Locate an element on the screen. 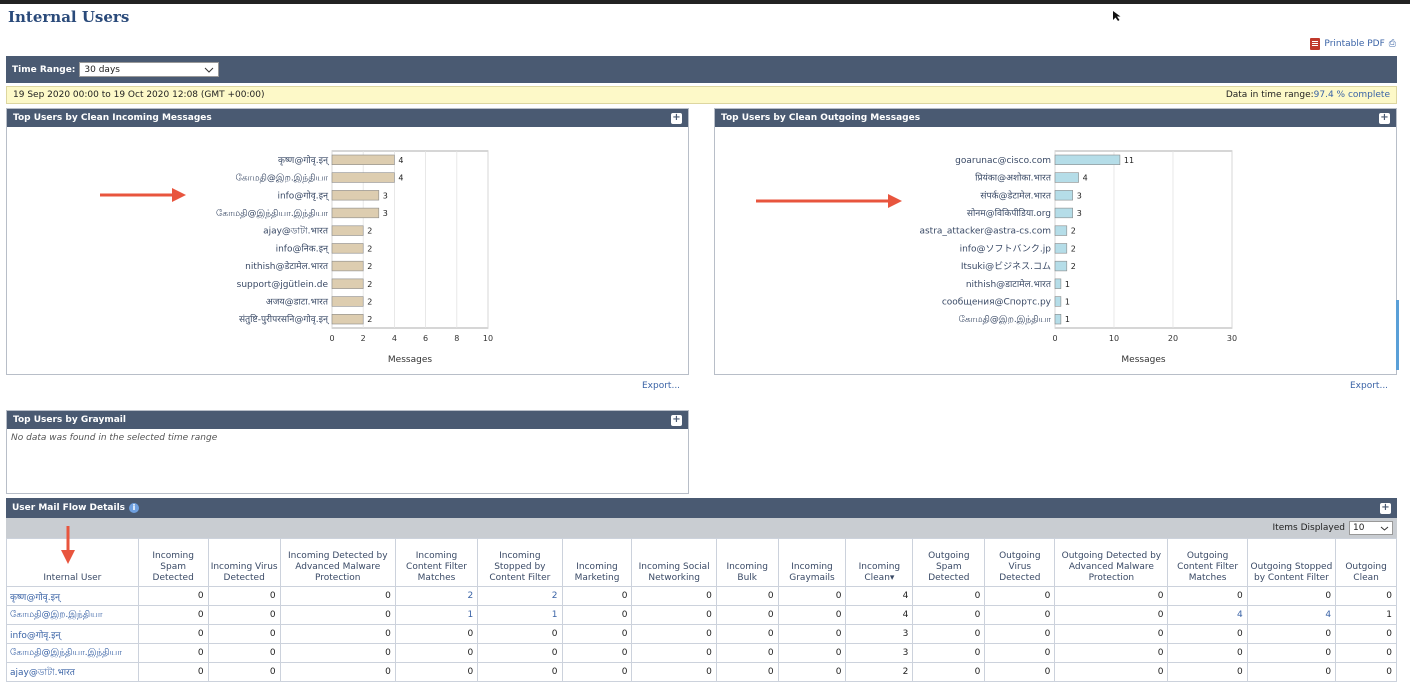 The height and width of the screenshot is (691, 1410). incoming-category-label: संतुष्टि-पुरीपरसनि@गोवृ.इन् is located at coordinates (284, 319).